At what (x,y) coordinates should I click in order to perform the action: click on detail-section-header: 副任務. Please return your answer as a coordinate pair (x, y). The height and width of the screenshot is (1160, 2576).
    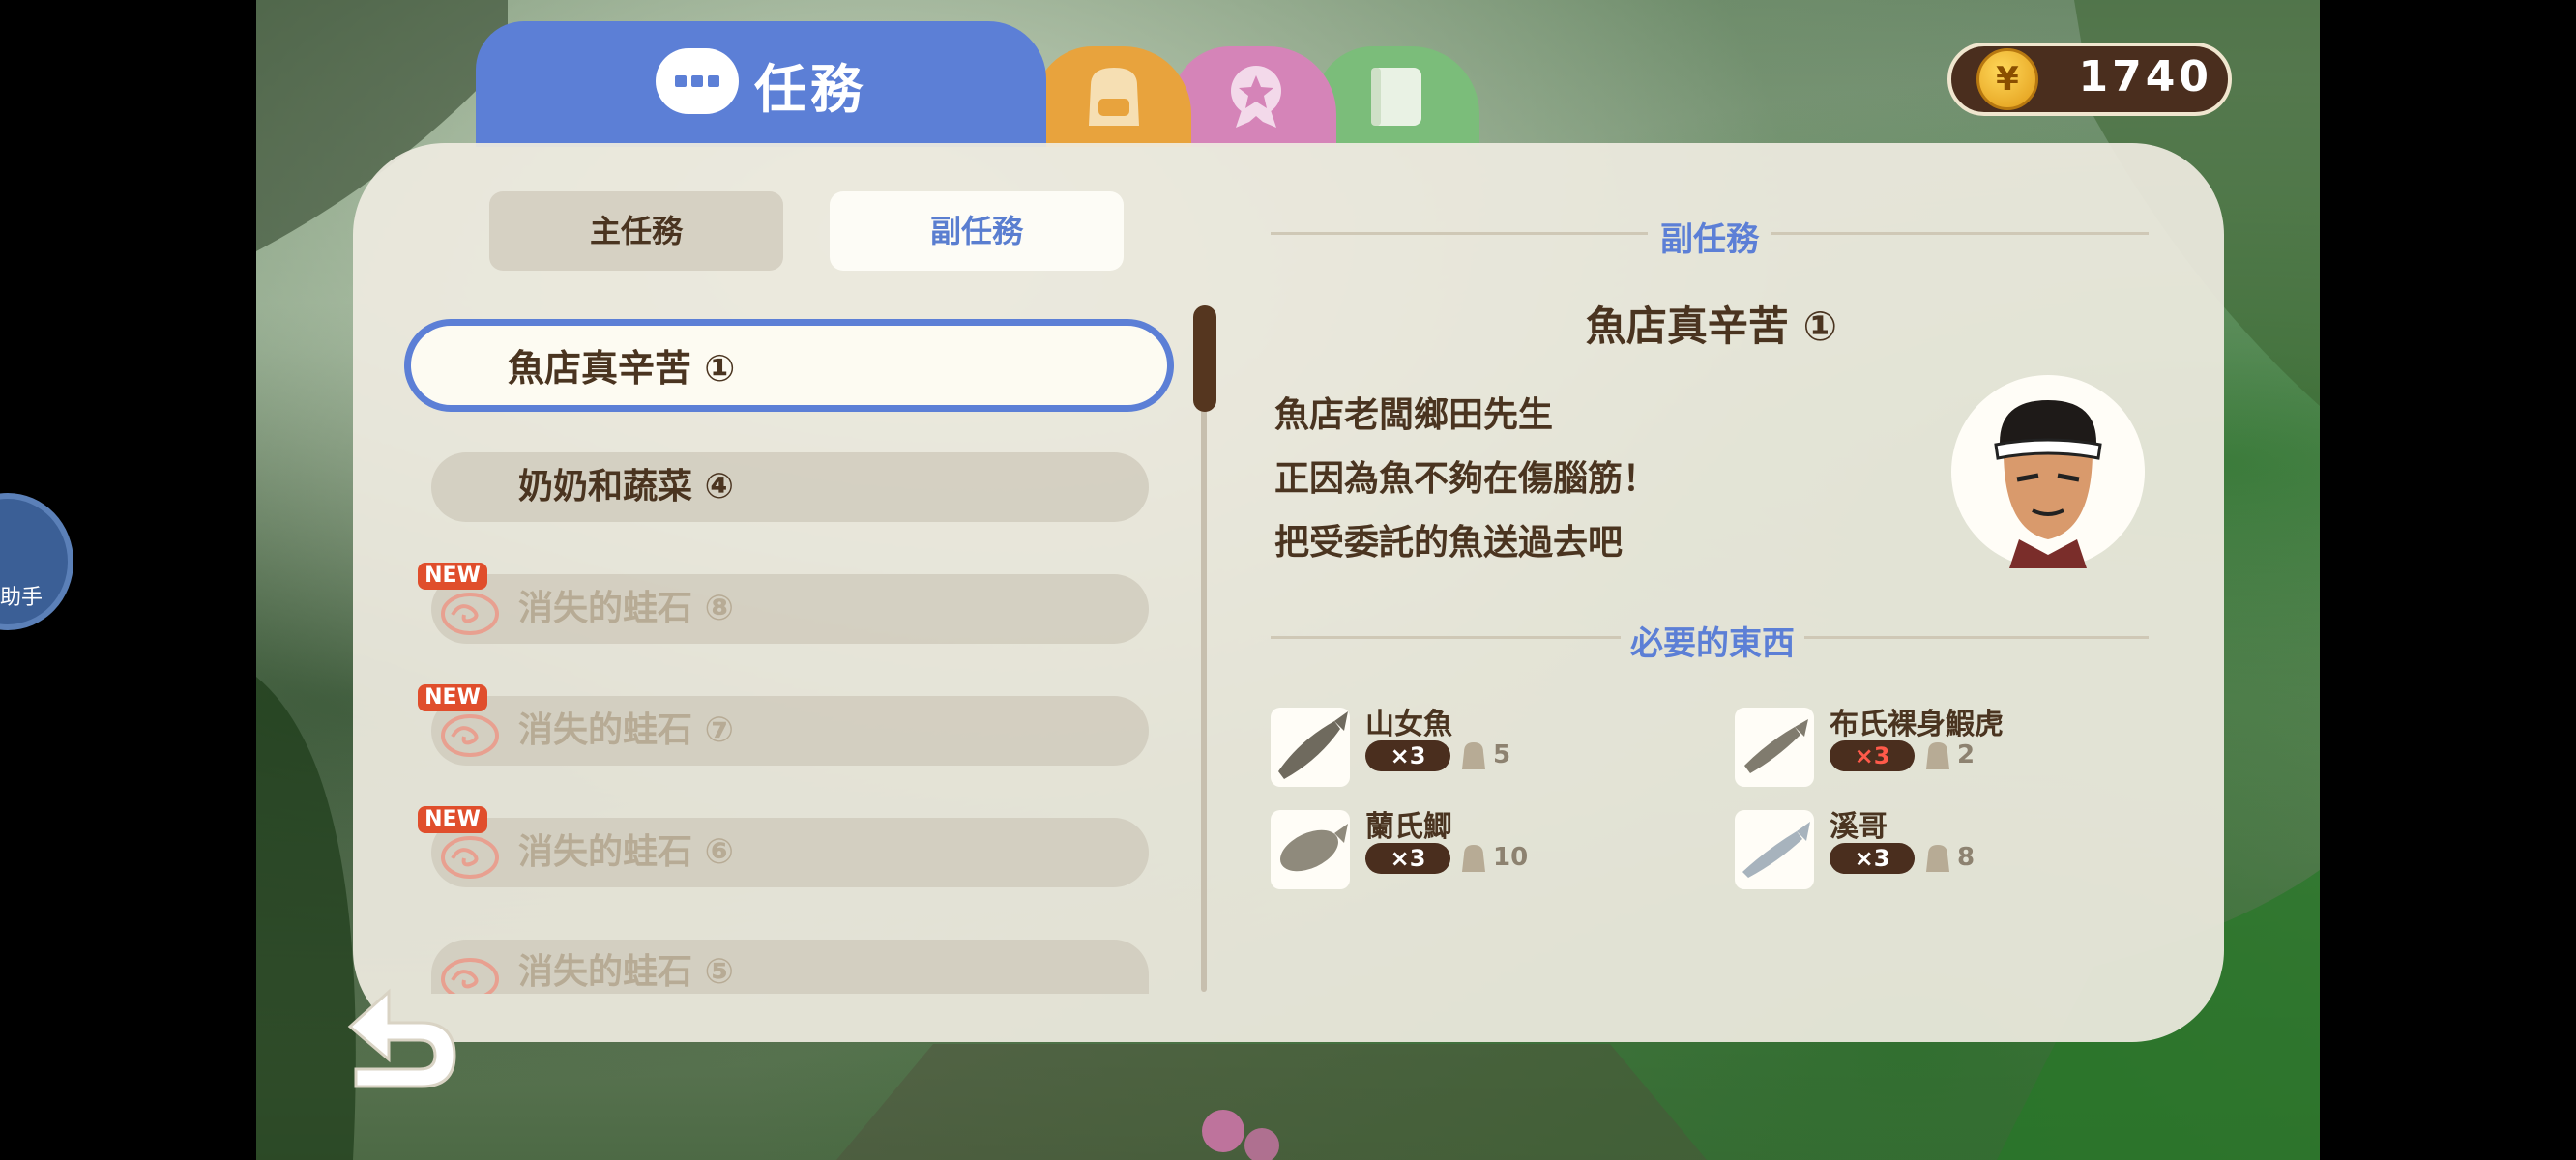
    Looking at the image, I should click on (1709, 240).